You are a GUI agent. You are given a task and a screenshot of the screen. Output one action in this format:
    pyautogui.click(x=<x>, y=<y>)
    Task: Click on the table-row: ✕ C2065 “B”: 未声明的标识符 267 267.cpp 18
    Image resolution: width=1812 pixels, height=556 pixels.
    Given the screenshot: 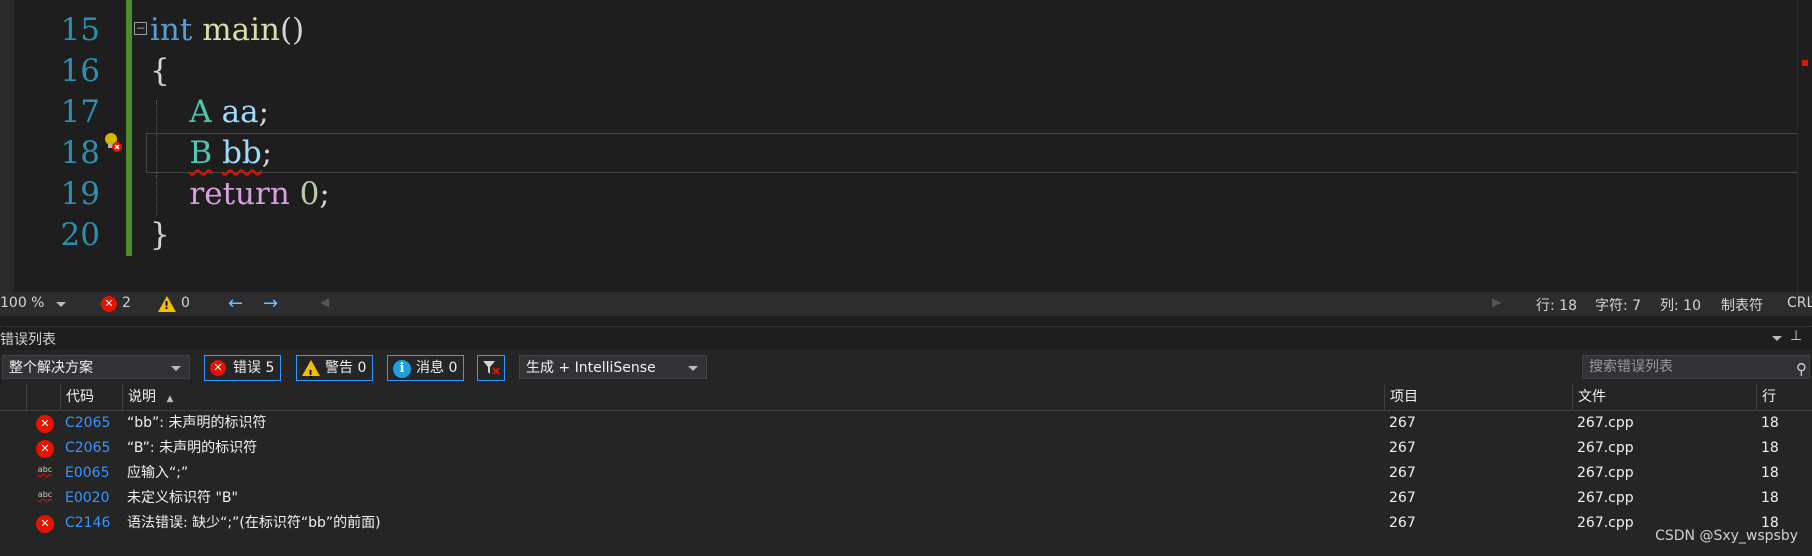 What is the action you would take?
    pyautogui.click(x=906, y=448)
    